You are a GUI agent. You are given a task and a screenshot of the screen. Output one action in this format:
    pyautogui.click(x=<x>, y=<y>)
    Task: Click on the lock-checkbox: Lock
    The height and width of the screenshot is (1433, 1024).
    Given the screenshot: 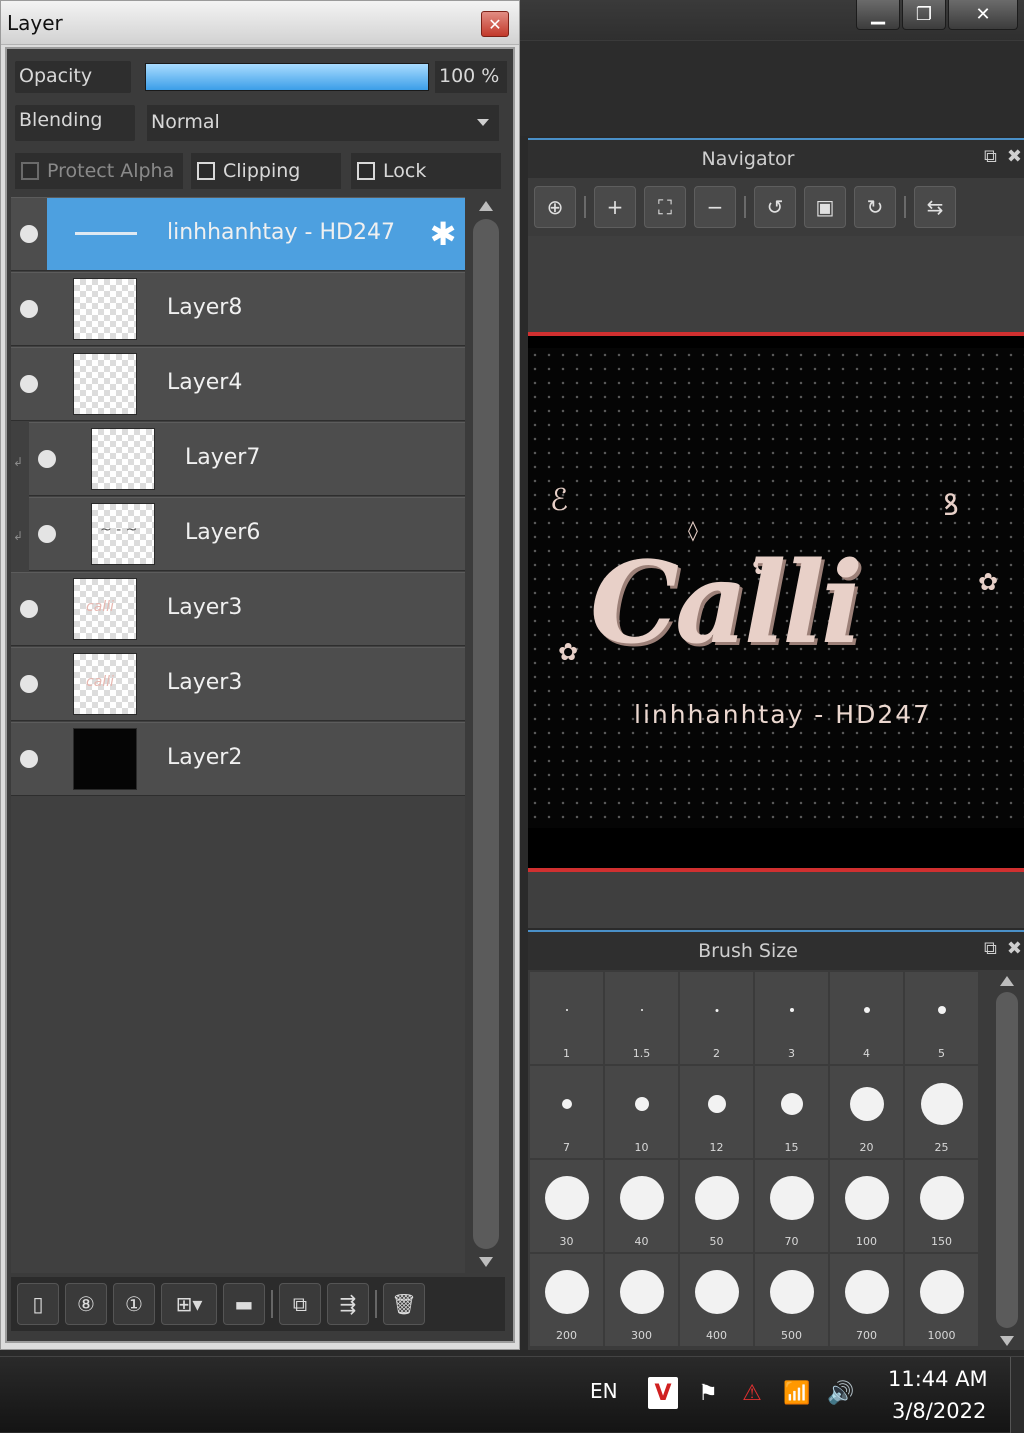 What is the action you would take?
    pyautogui.click(x=426, y=171)
    